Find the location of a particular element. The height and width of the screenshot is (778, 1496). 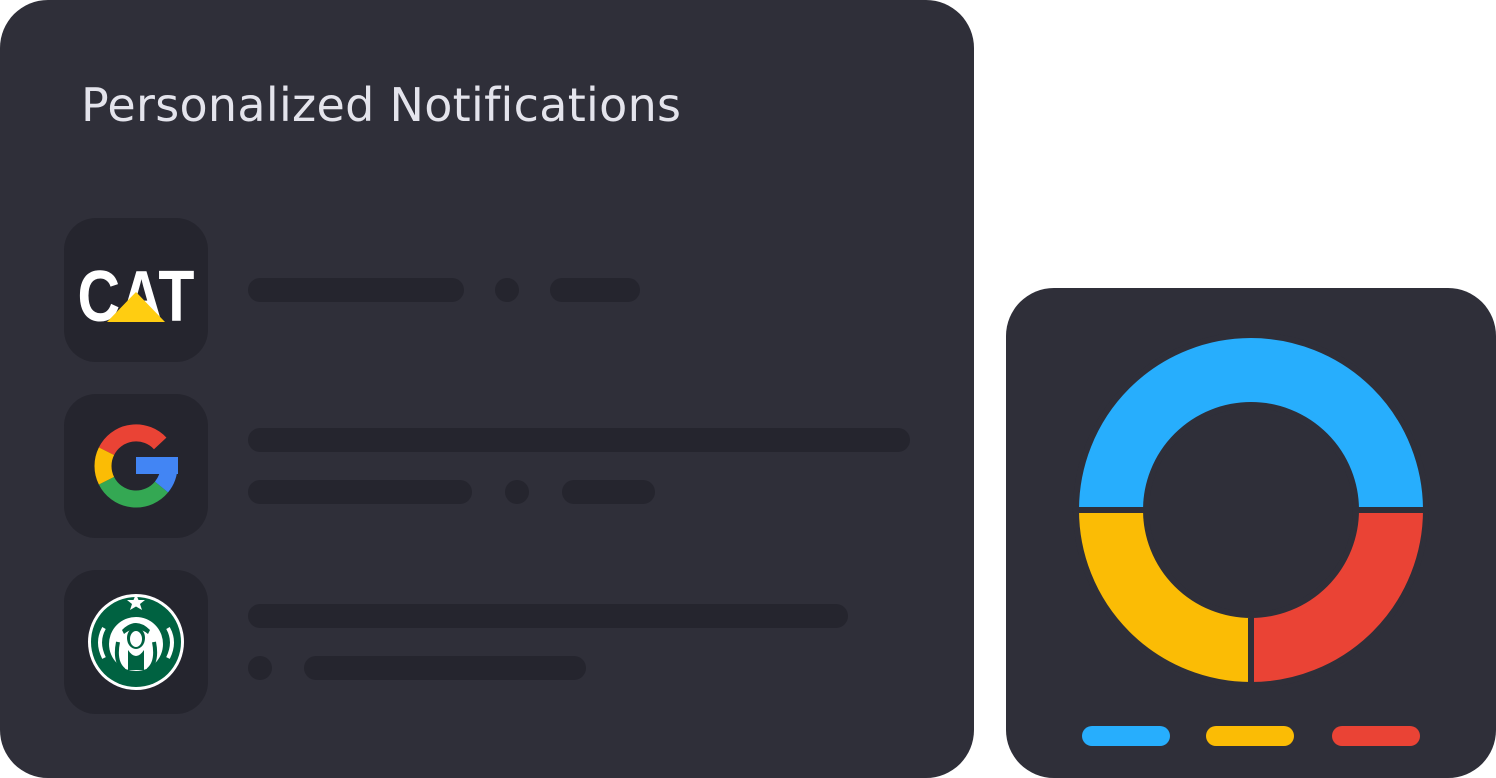

notification-subtitle-skeleton is located at coordinates (360, 492).